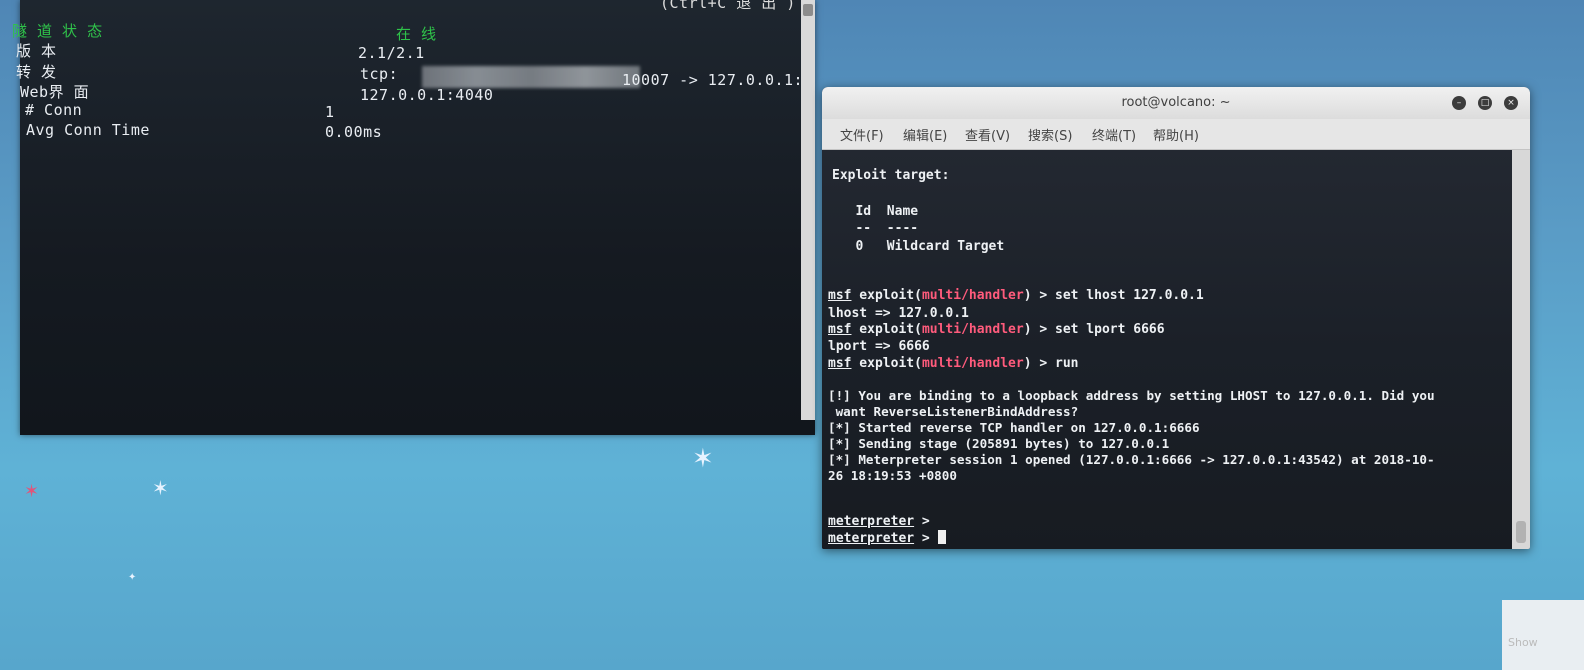 The image size is (1584, 670). I want to click on target-table-row: 0 Wildcard Target, so click(918, 246).